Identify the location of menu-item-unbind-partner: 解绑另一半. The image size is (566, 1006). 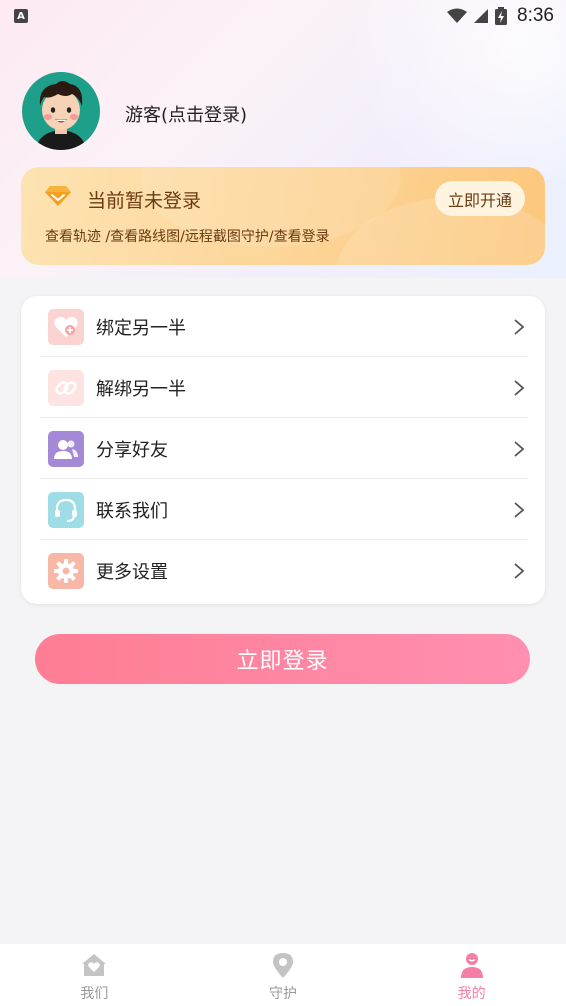
(283, 387).